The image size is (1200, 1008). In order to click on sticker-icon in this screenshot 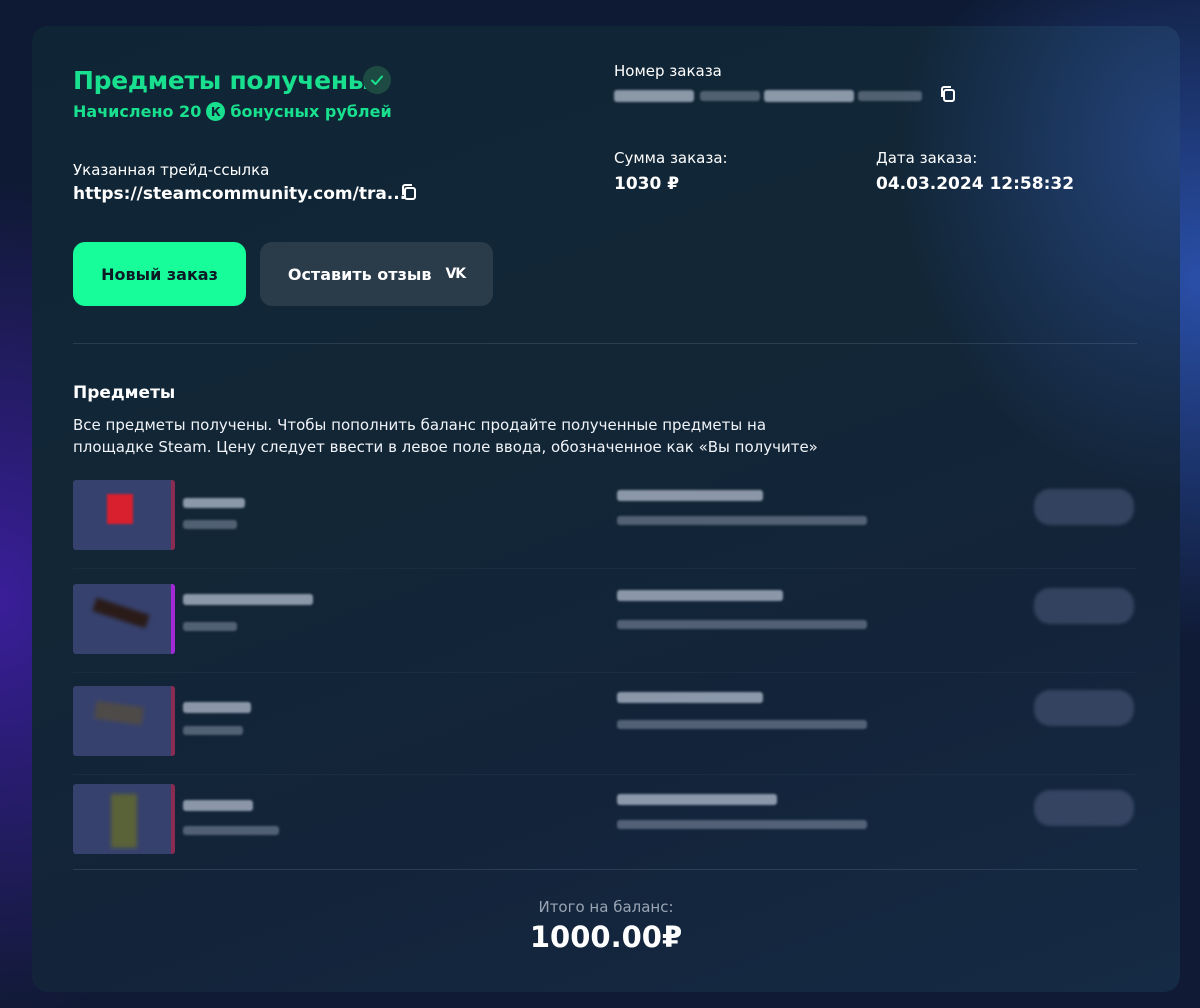, I will do `click(120, 509)`.